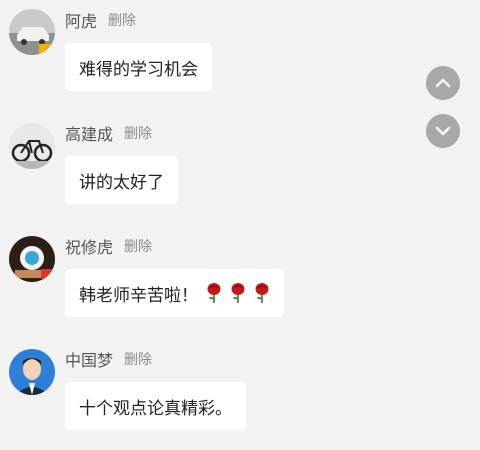 Image resolution: width=480 pixels, height=450 pixels. I want to click on user-name: 高建成, so click(89, 133).